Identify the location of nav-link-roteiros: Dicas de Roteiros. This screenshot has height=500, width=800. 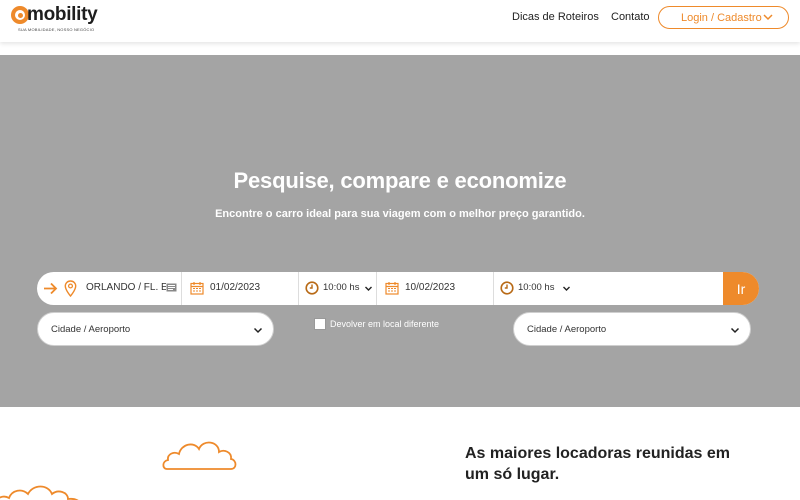
(555, 17).